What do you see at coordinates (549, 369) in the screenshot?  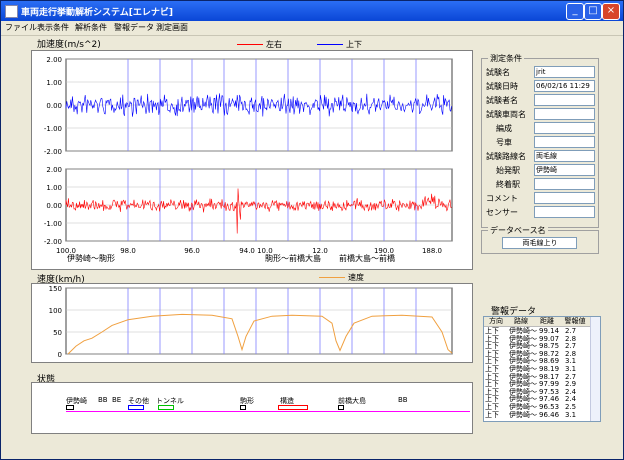 I see `alarm-row-cell: 98.19` at bounding box center [549, 369].